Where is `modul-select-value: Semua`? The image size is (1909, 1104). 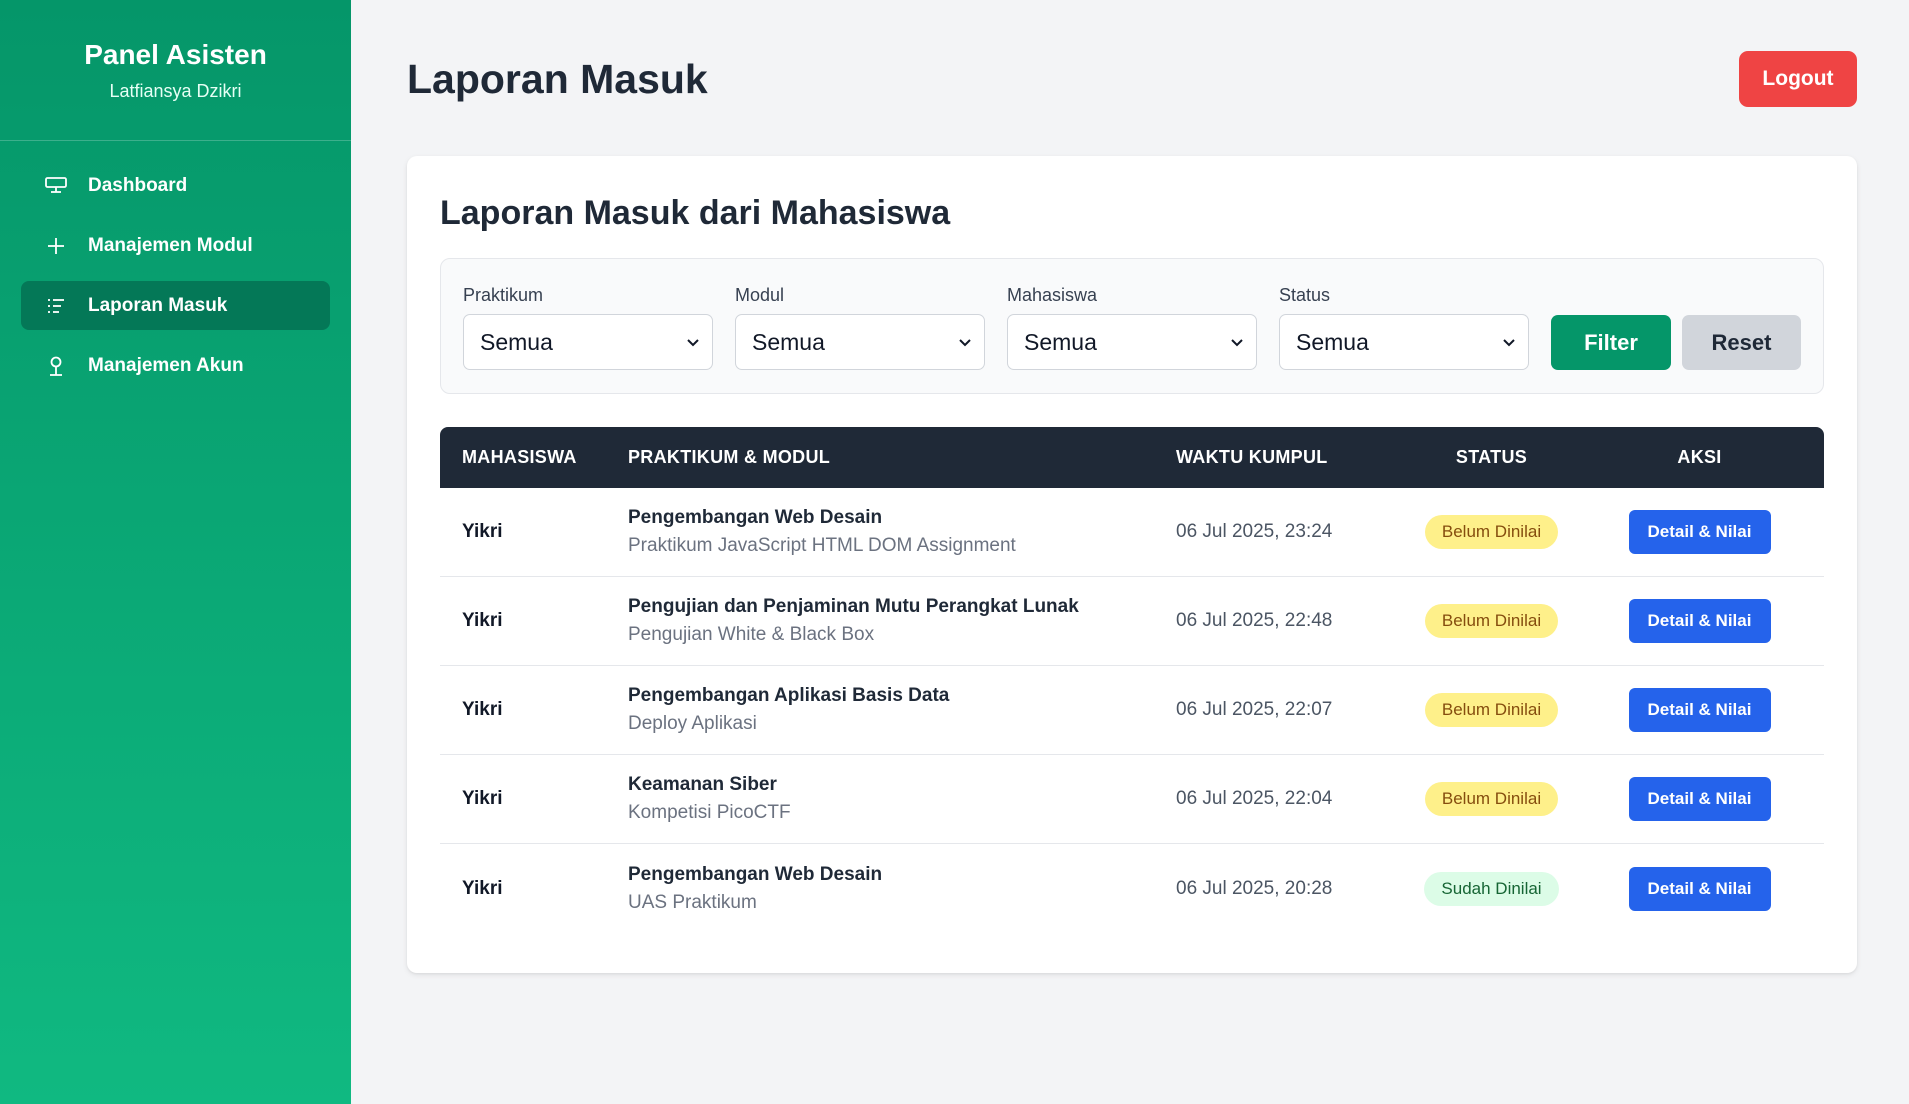 modul-select-value: Semua is located at coordinates (788, 341).